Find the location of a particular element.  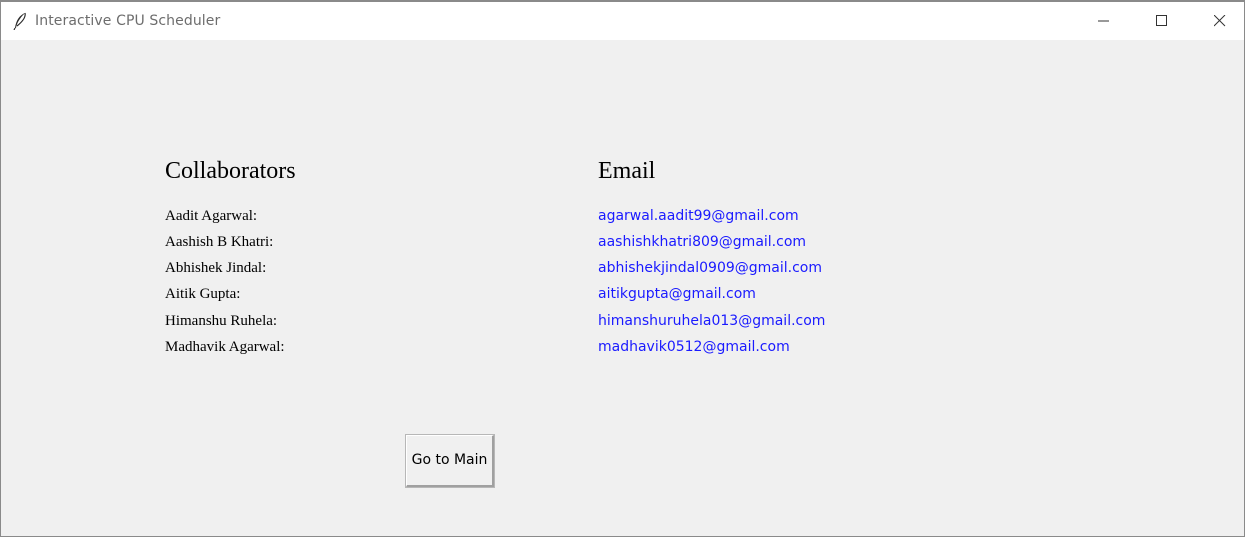

maximize-button is located at coordinates (1162, 21).